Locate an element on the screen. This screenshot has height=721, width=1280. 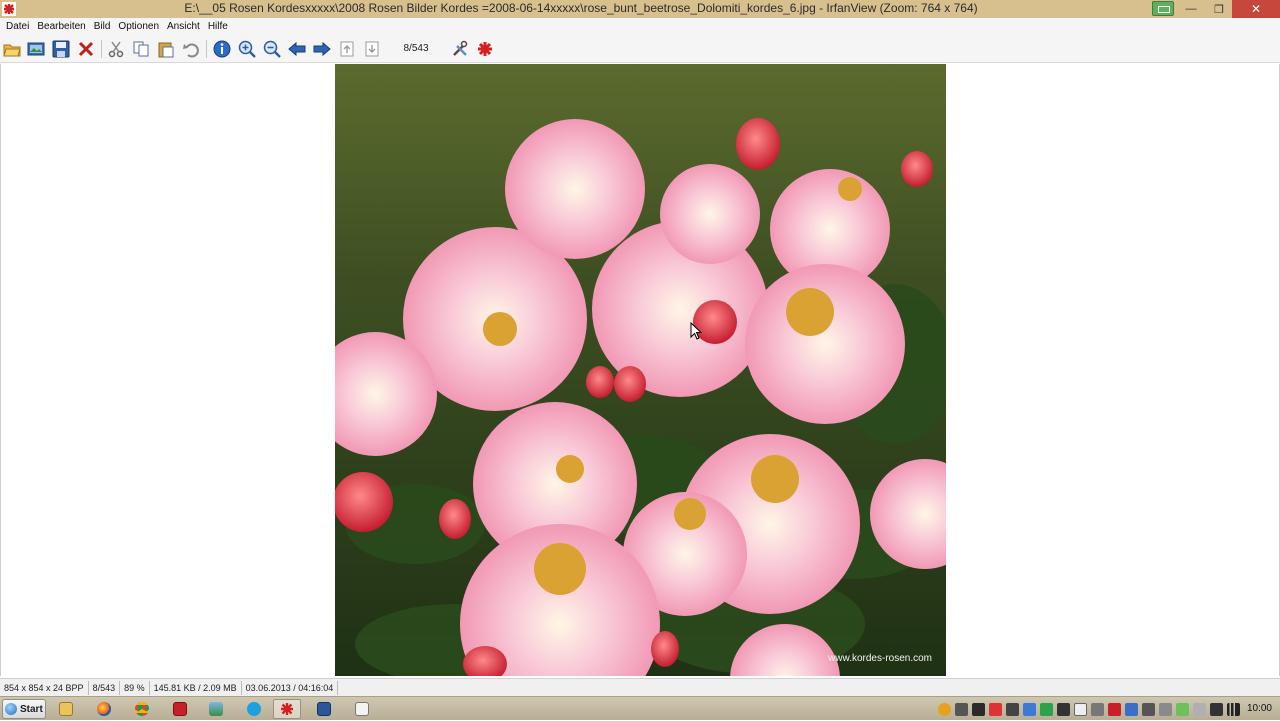
toolbar: 8/543 is located at coordinates (640, 49).